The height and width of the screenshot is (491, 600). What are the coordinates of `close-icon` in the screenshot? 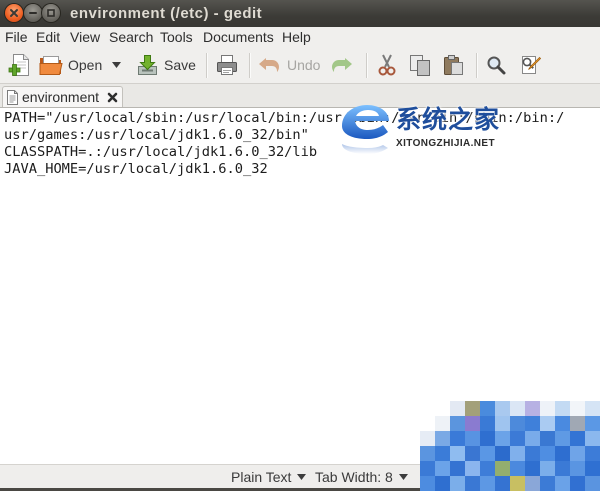 It's located at (112, 97).